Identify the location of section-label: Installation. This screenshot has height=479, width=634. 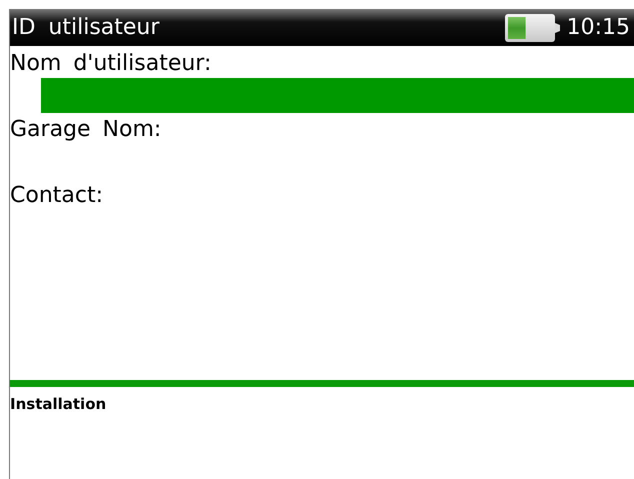
(58, 404).